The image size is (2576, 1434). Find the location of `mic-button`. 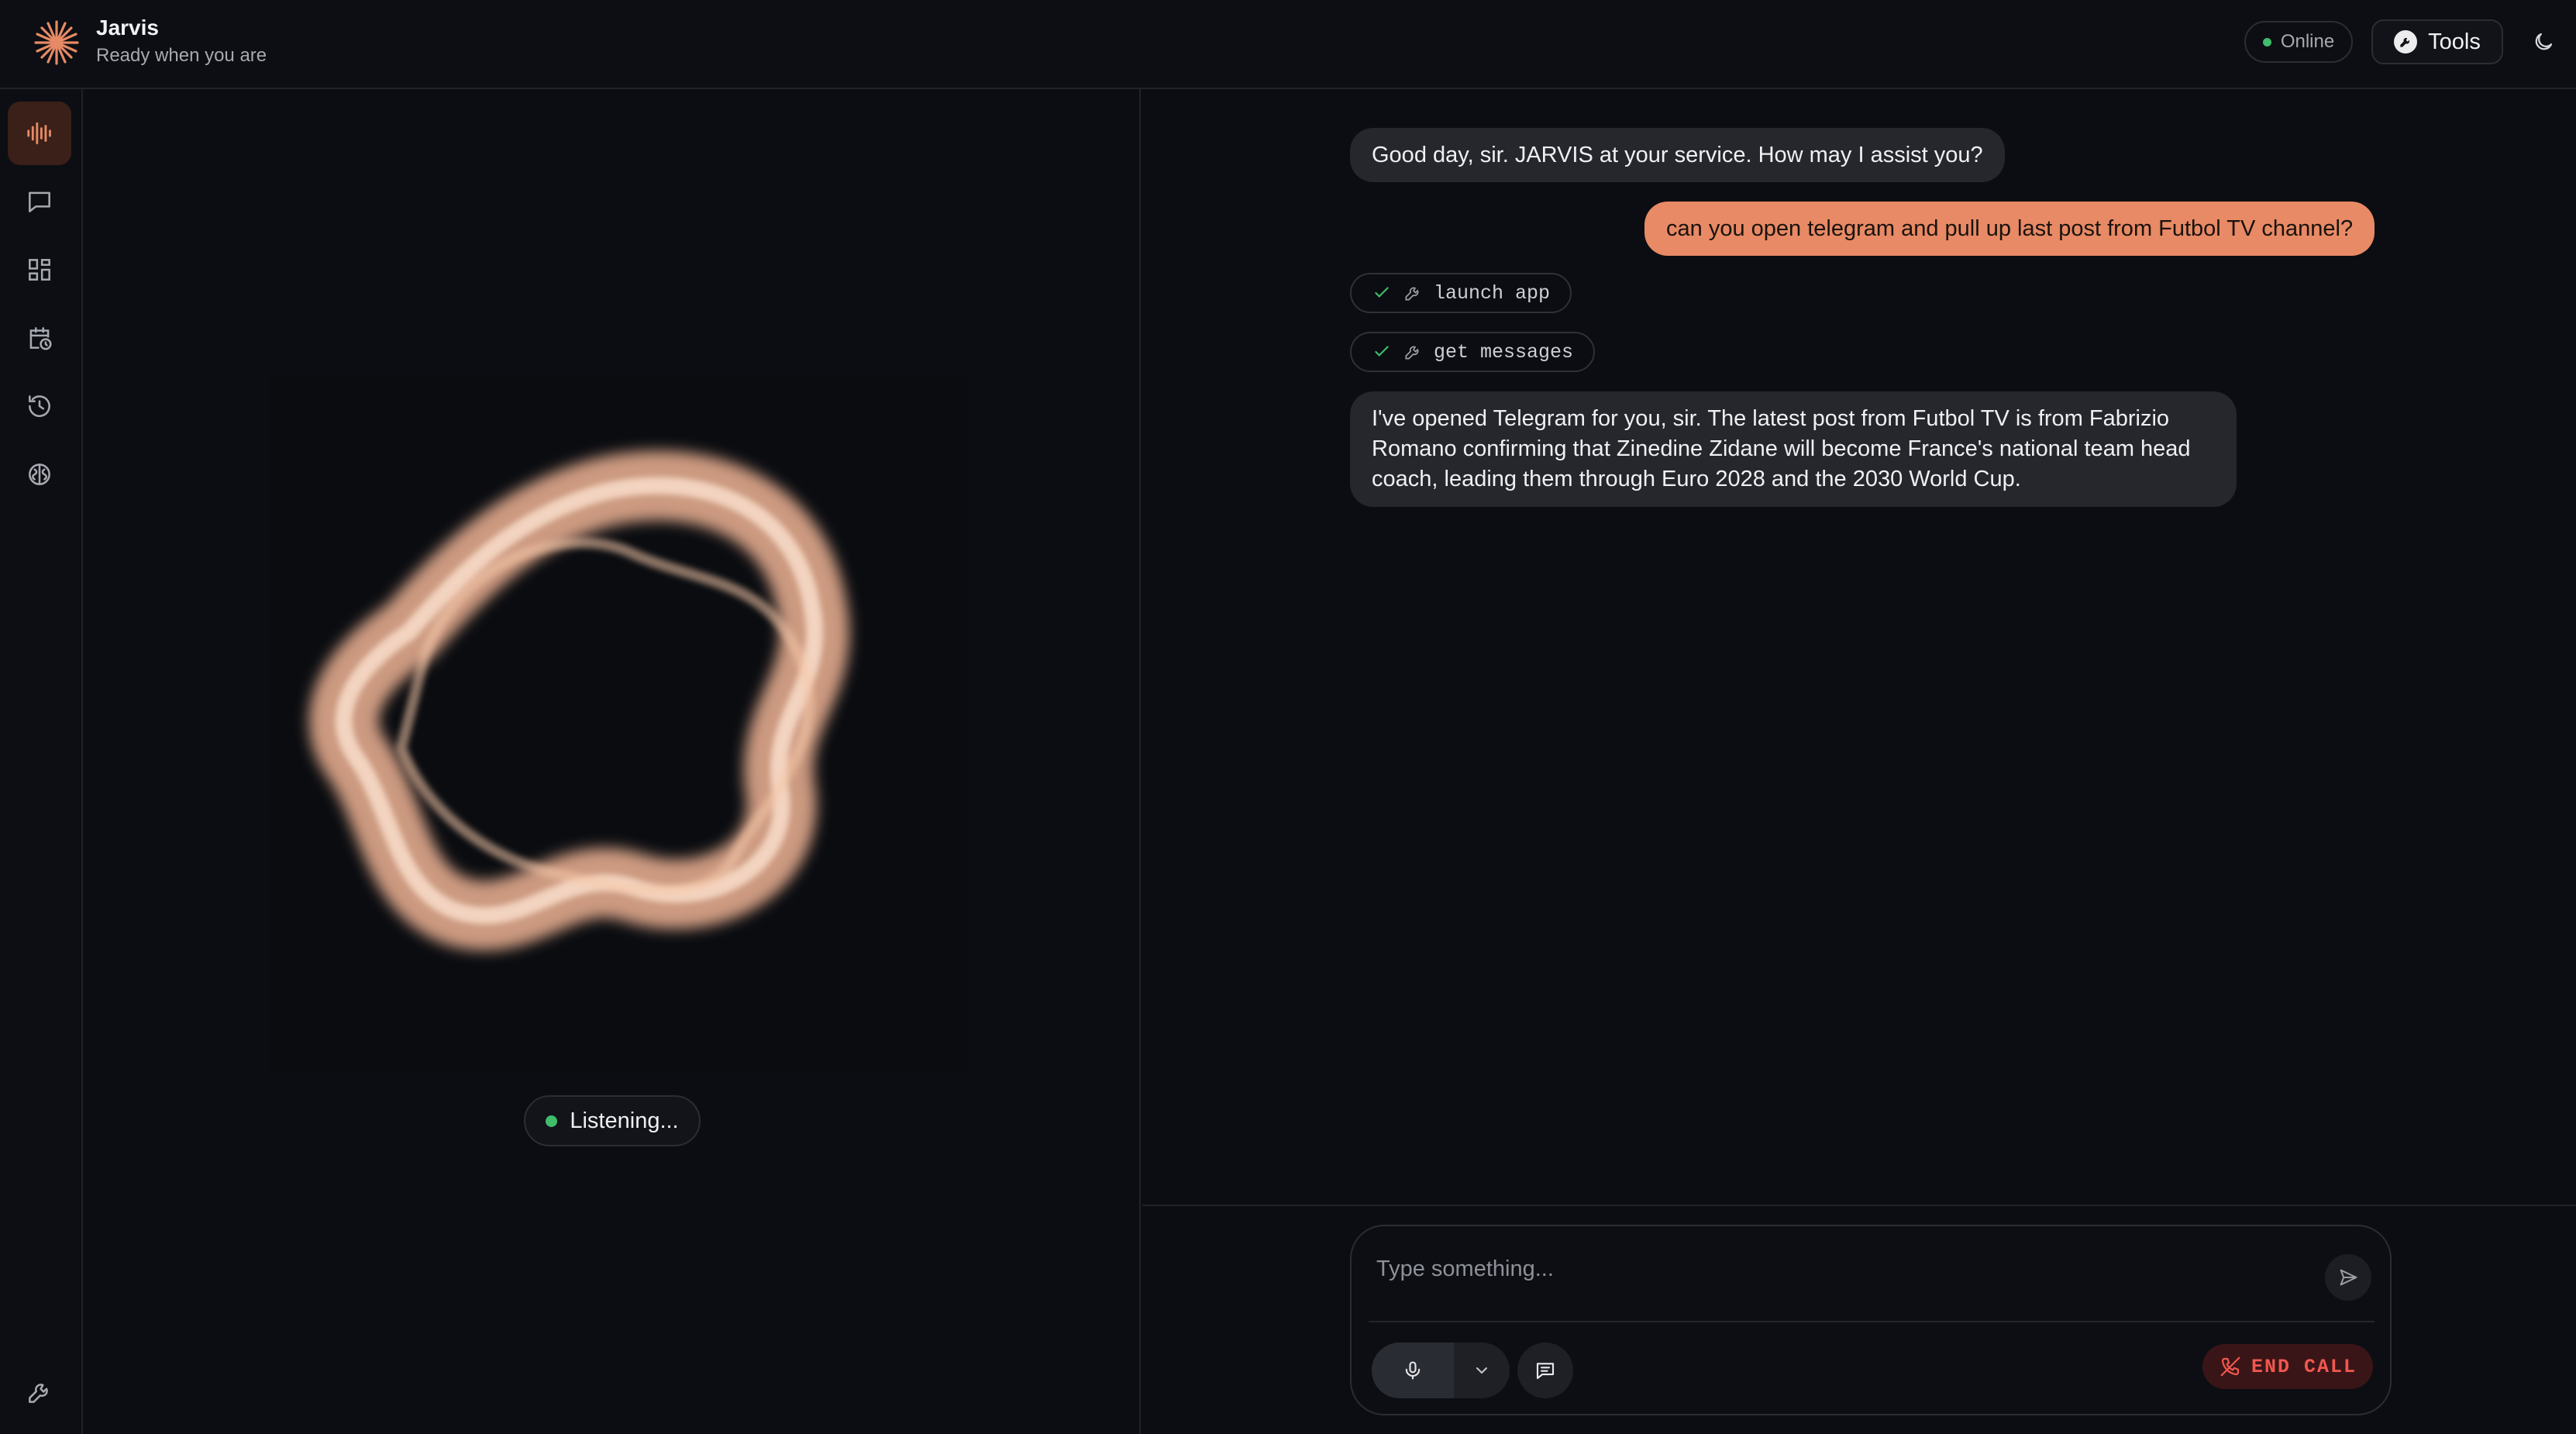

mic-button is located at coordinates (1413, 1370).